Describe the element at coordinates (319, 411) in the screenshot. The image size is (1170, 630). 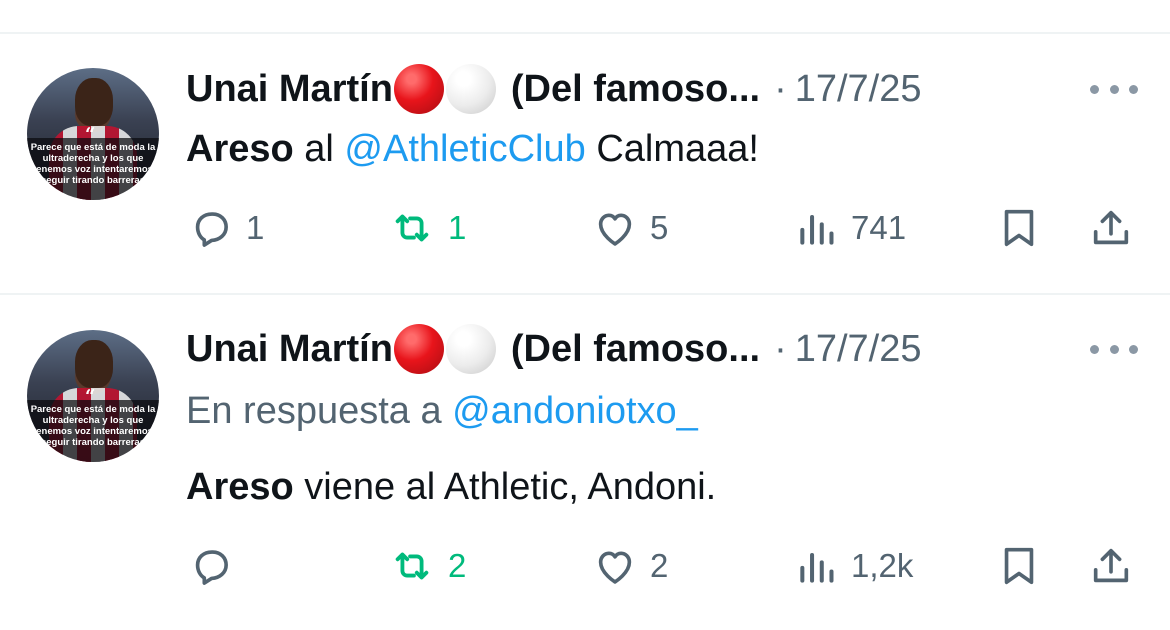
I see `reply-to-prefix: En respuesta a` at that location.